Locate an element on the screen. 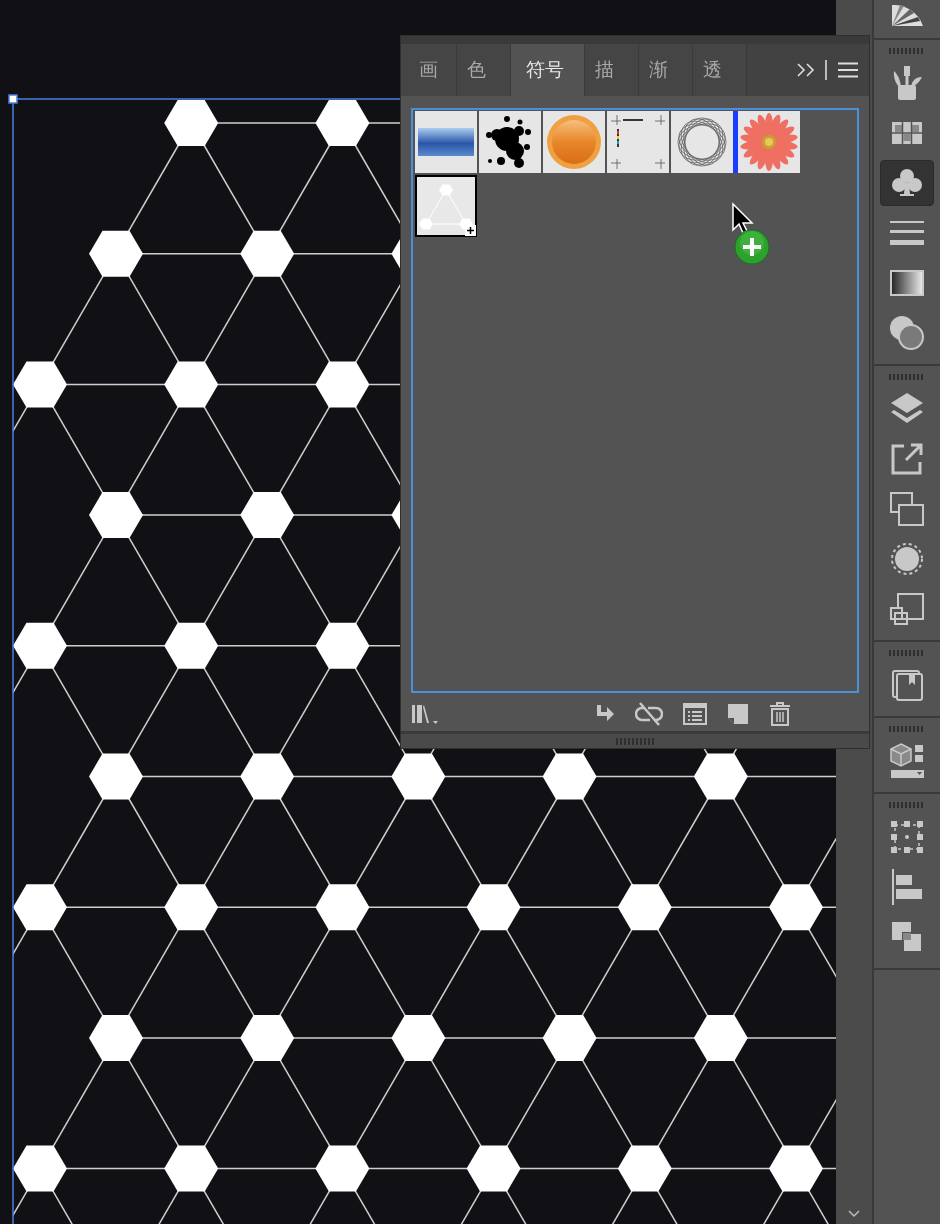  align-left-icon is located at coordinates (907, 887).